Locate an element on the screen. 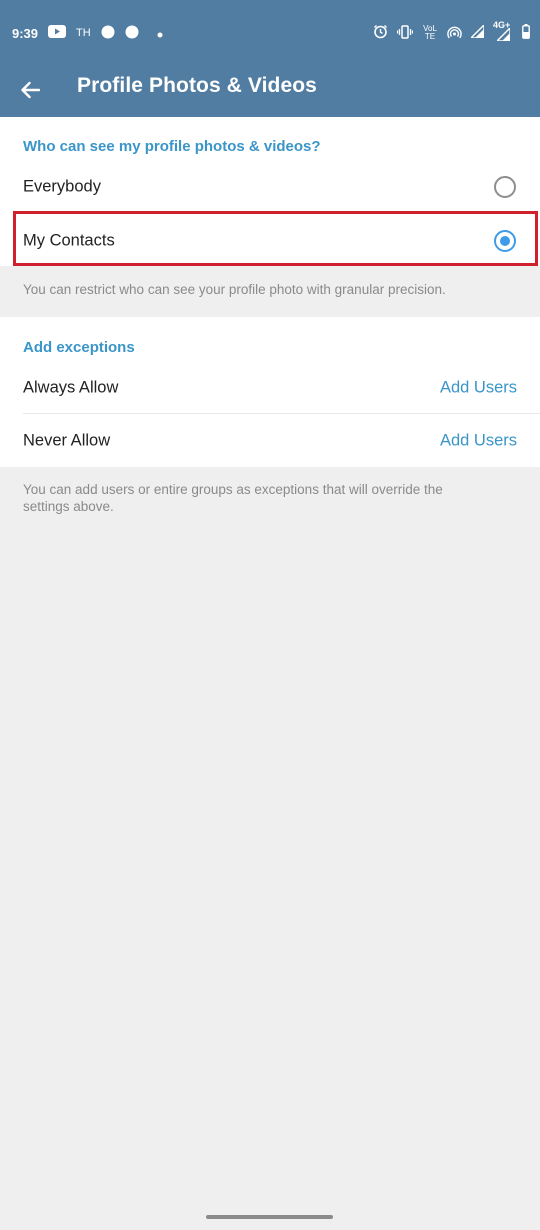  option-everybody: Everybody is located at coordinates (270, 186).